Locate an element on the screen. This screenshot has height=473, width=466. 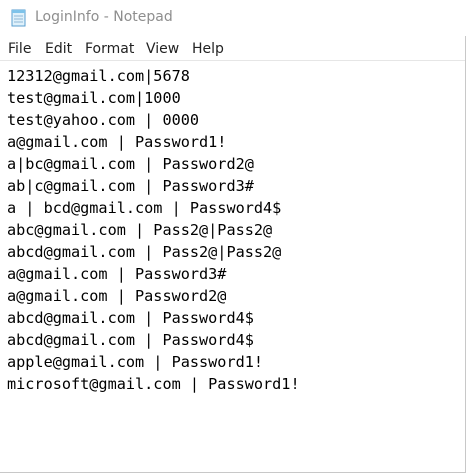
text-line: test@gmail.com|1000 is located at coordinates (94, 98).